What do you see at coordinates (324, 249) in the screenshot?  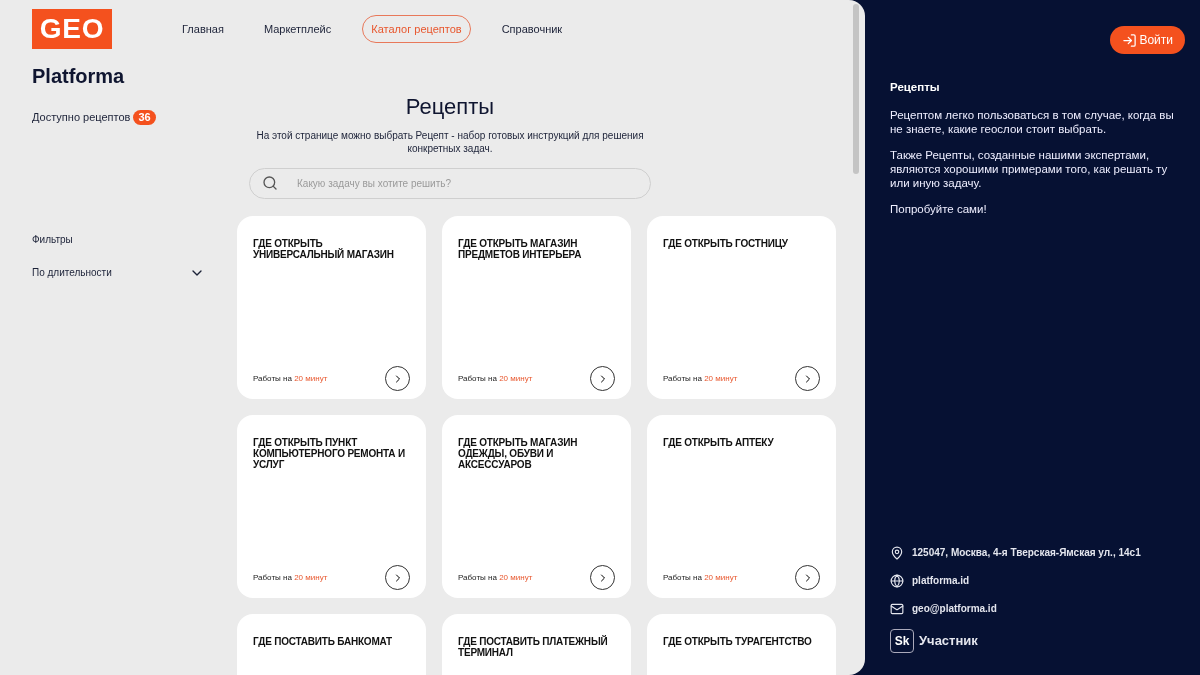 I see `recipe-title: ГДЕ ОТКРЫТЬ УНИВЕРСАЛЬНЫЙ МАГАЗИН` at bounding box center [324, 249].